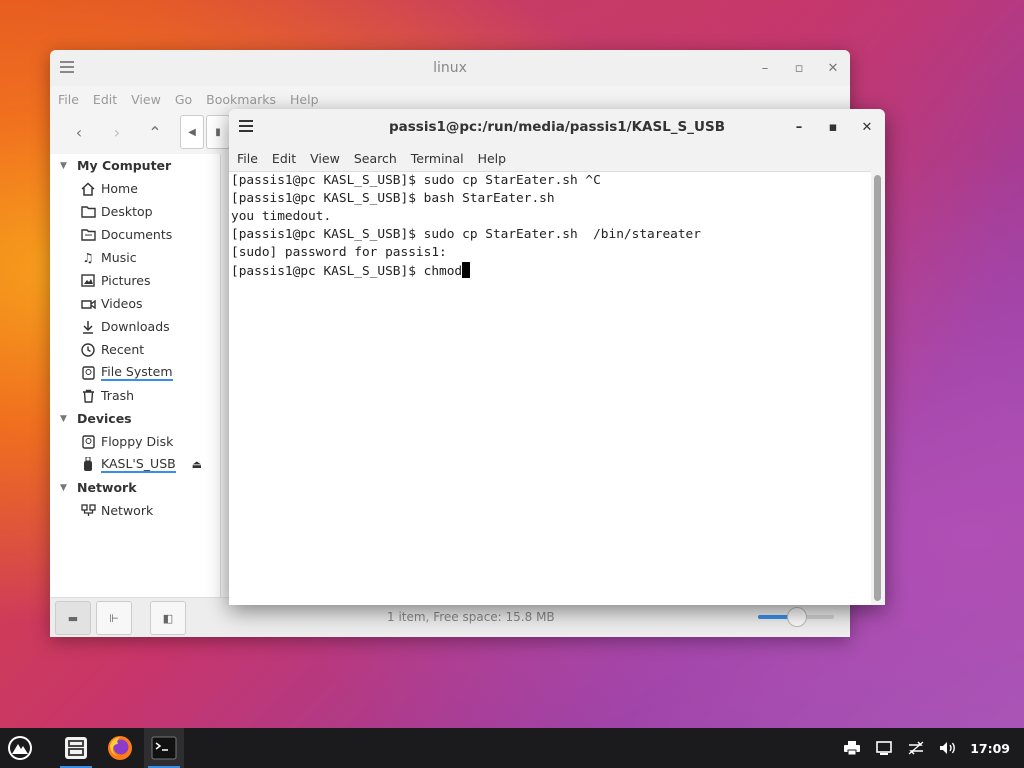 This screenshot has width=1024, height=768. Describe the element at coordinates (375, 158) in the screenshot. I see `menu-search: Search` at that location.